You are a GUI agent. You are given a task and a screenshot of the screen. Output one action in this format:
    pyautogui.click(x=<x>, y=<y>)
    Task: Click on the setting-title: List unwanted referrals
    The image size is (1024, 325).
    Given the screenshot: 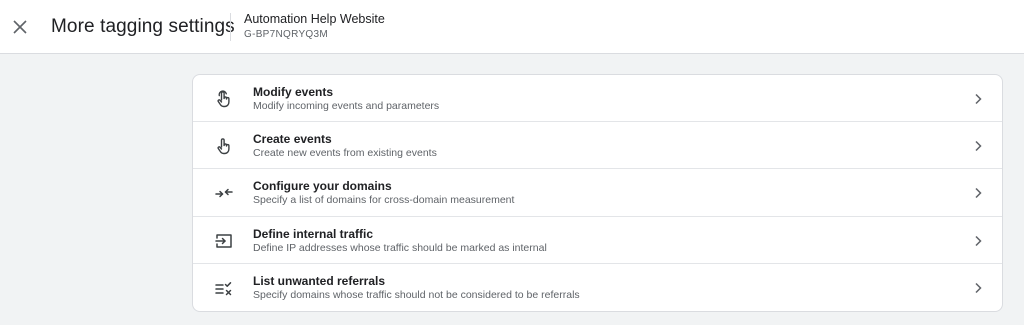 What is the action you would take?
    pyautogui.click(x=319, y=280)
    